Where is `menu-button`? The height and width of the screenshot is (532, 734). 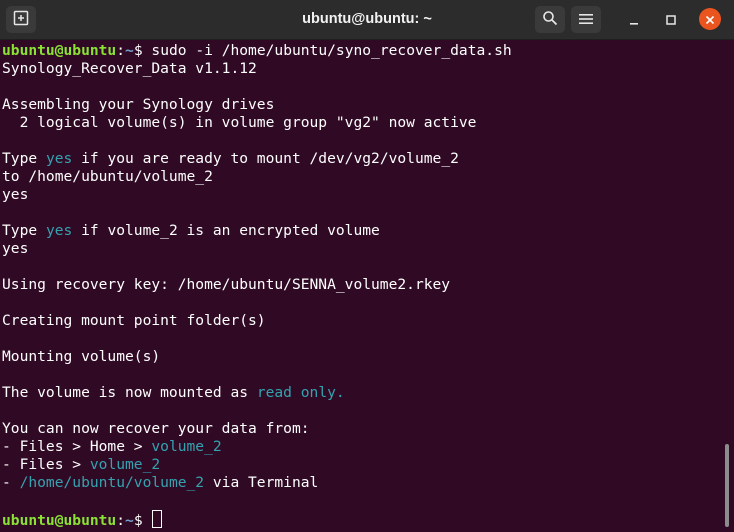 menu-button is located at coordinates (586, 19).